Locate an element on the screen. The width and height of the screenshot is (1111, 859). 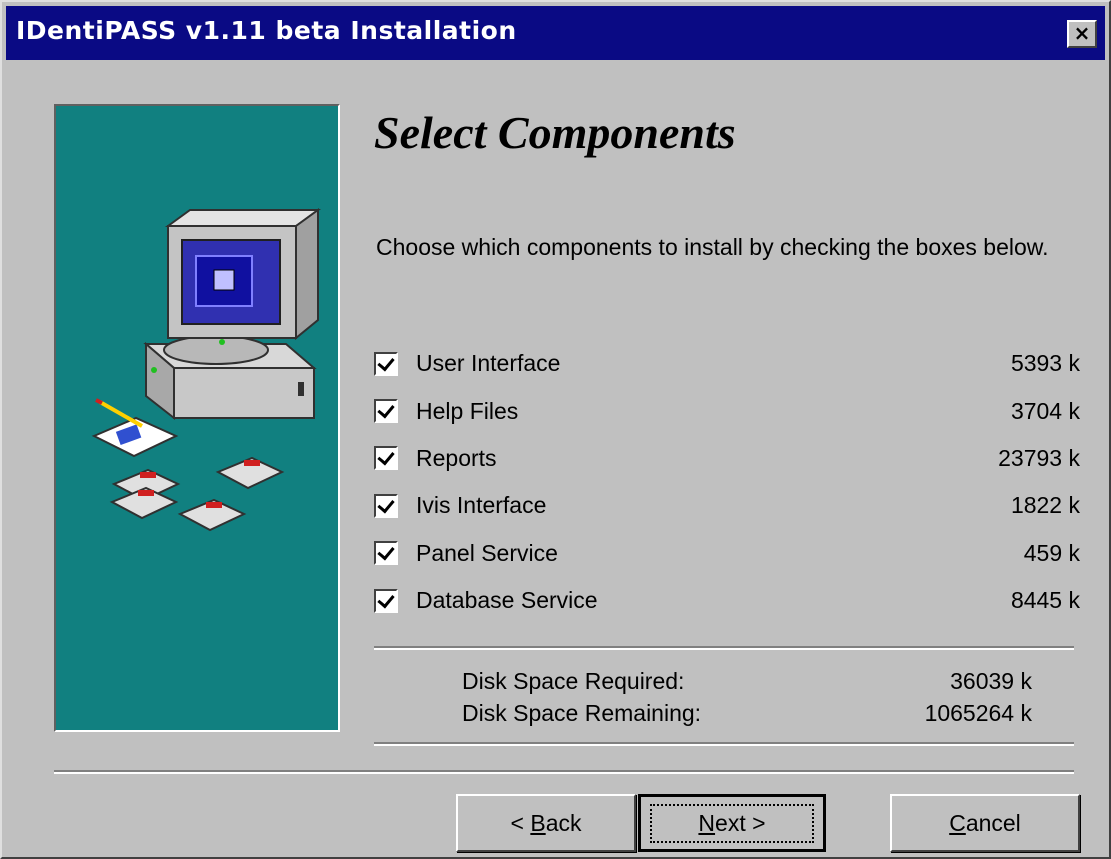
component-label: User Interface is located at coordinates (488, 363).